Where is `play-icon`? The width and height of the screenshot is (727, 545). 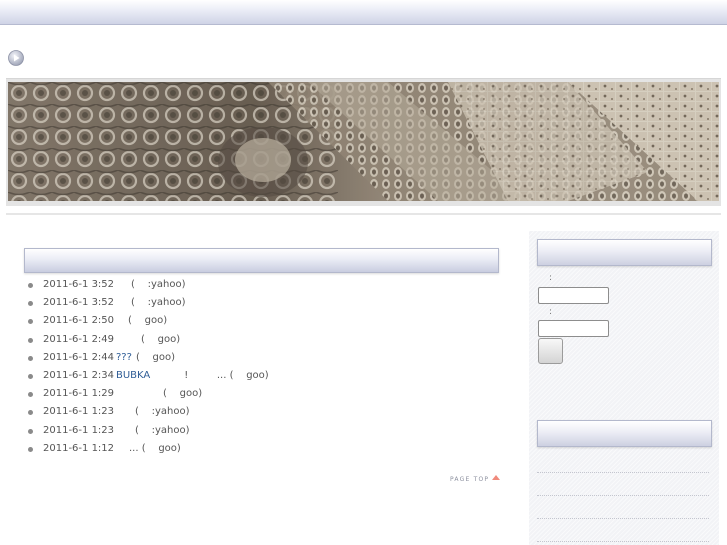
play-icon is located at coordinates (16, 58).